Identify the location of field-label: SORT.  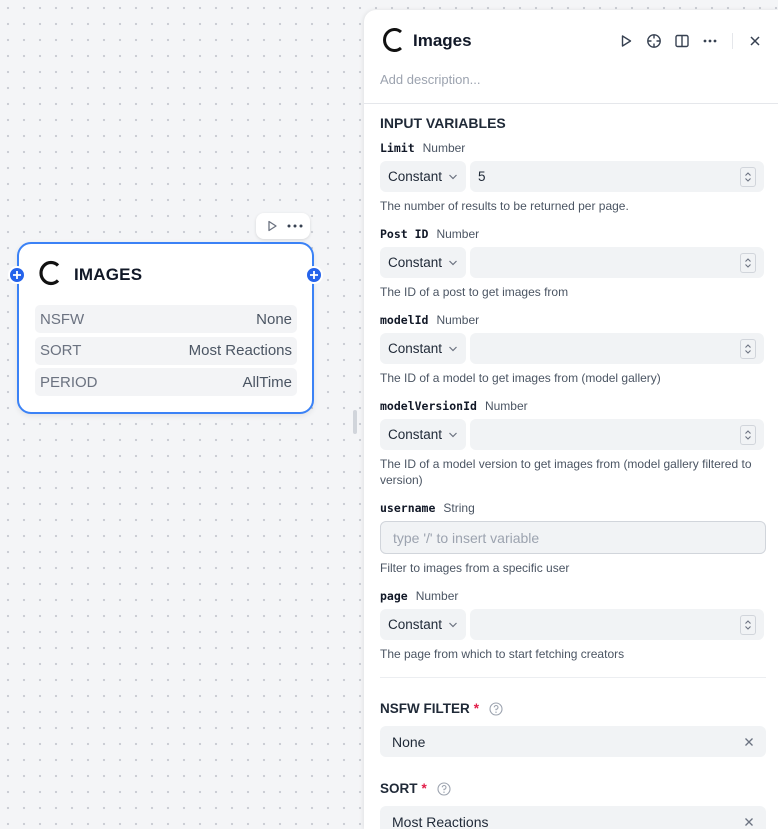
(399, 788).